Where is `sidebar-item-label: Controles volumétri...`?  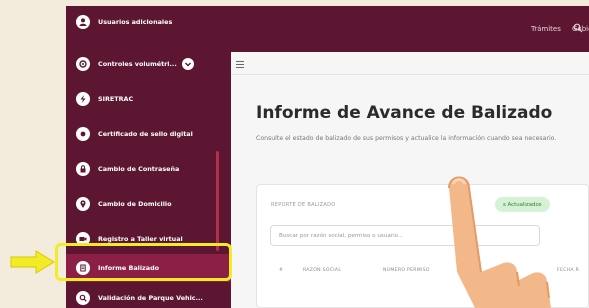
sidebar-item-label: Controles volumétri... is located at coordinates (137, 64).